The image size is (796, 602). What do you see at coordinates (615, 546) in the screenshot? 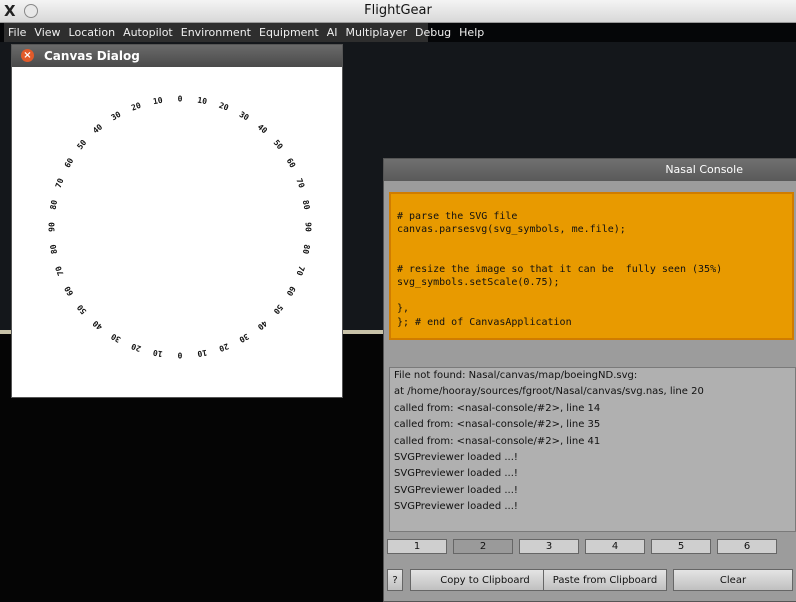
I see `tab-4: 4` at bounding box center [615, 546].